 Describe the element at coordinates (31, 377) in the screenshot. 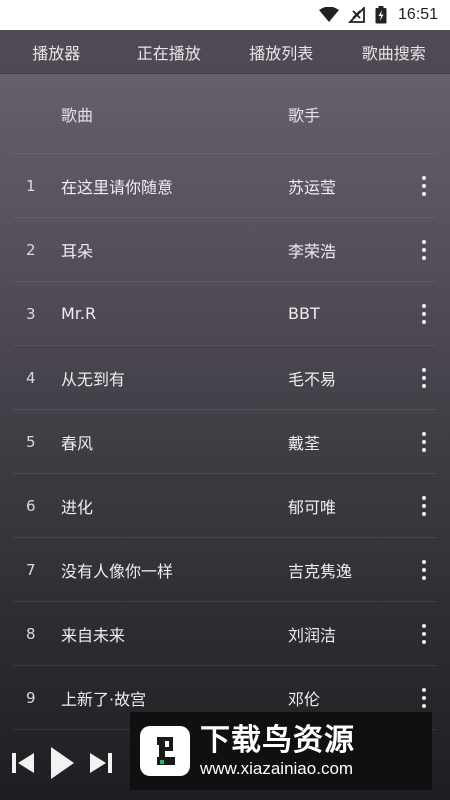

I see `song-number: 4` at that location.